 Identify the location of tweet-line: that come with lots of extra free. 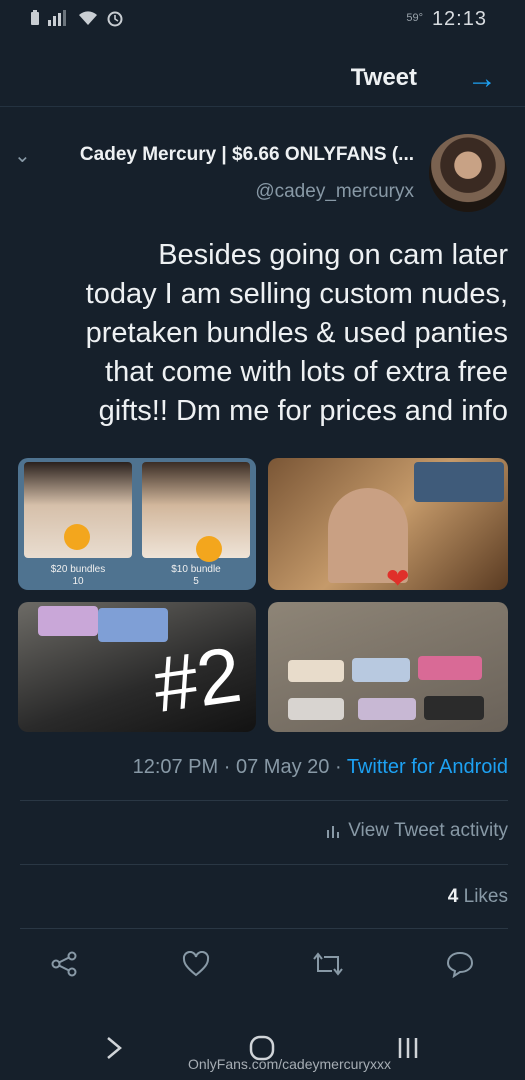
(306, 372).